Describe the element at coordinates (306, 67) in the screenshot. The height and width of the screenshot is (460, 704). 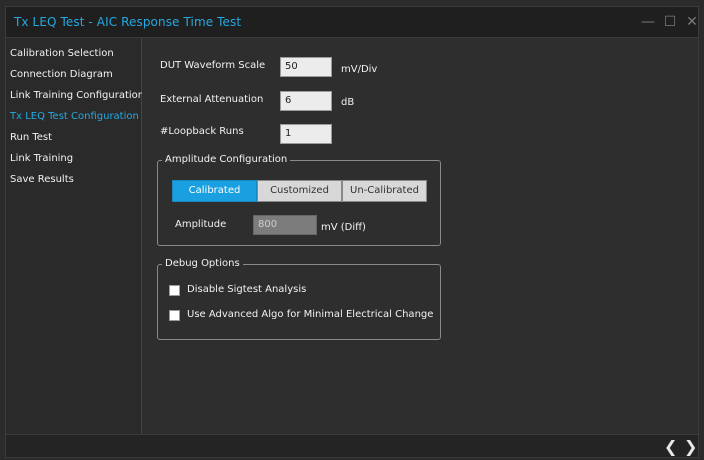
I see `dut-waveform-scale-input: 50` at that location.